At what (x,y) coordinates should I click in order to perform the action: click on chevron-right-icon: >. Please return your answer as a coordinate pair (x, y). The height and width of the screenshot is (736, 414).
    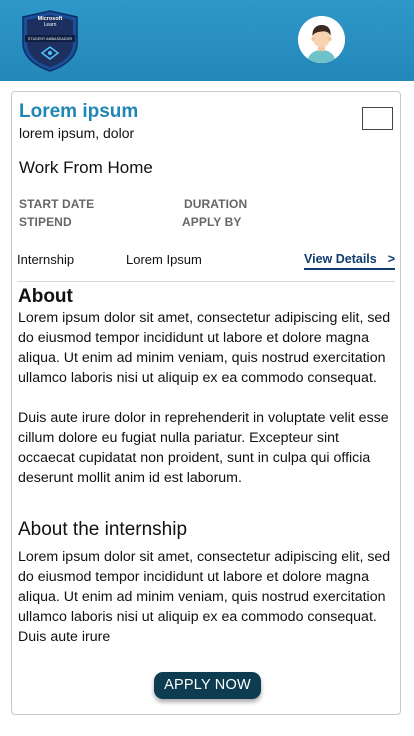
    Looking at the image, I should click on (391, 259).